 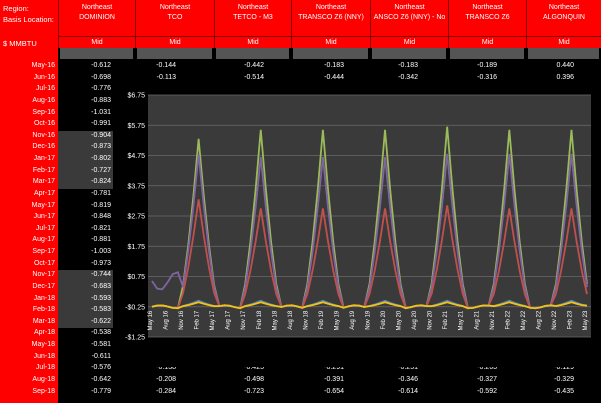 I want to click on region-label: Region:, so click(x=16, y=8).